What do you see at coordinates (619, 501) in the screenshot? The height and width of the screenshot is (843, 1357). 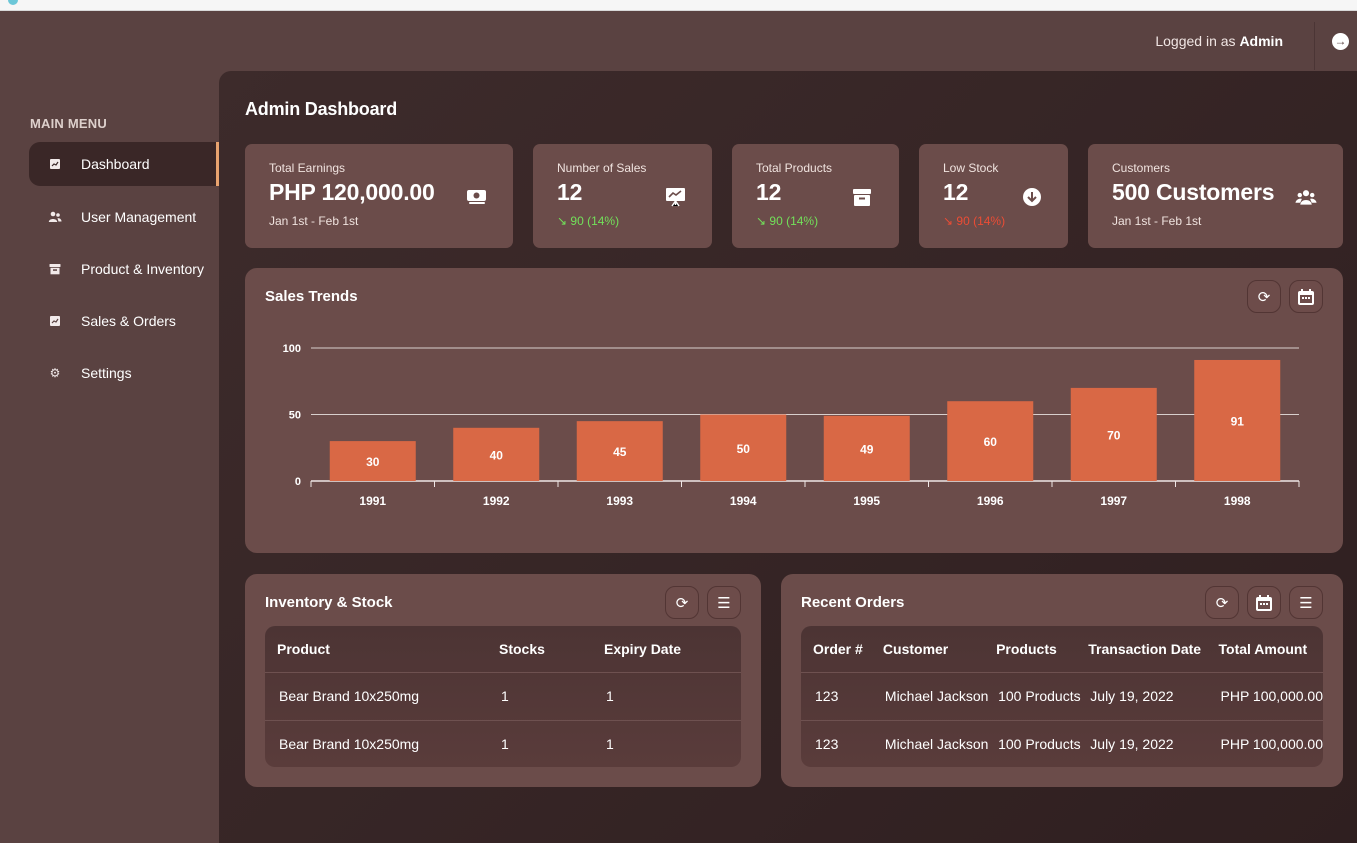 I see `x-tick-label: 1993` at bounding box center [619, 501].